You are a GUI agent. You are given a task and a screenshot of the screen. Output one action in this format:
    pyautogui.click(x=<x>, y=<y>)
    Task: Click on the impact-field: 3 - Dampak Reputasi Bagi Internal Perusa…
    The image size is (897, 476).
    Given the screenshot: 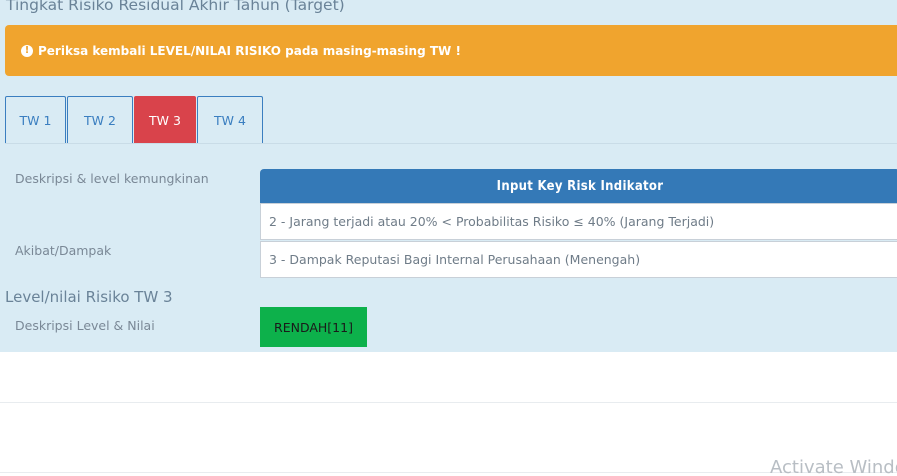 What is the action you would take?
    pyautogui.click(x=578, y=259)
    